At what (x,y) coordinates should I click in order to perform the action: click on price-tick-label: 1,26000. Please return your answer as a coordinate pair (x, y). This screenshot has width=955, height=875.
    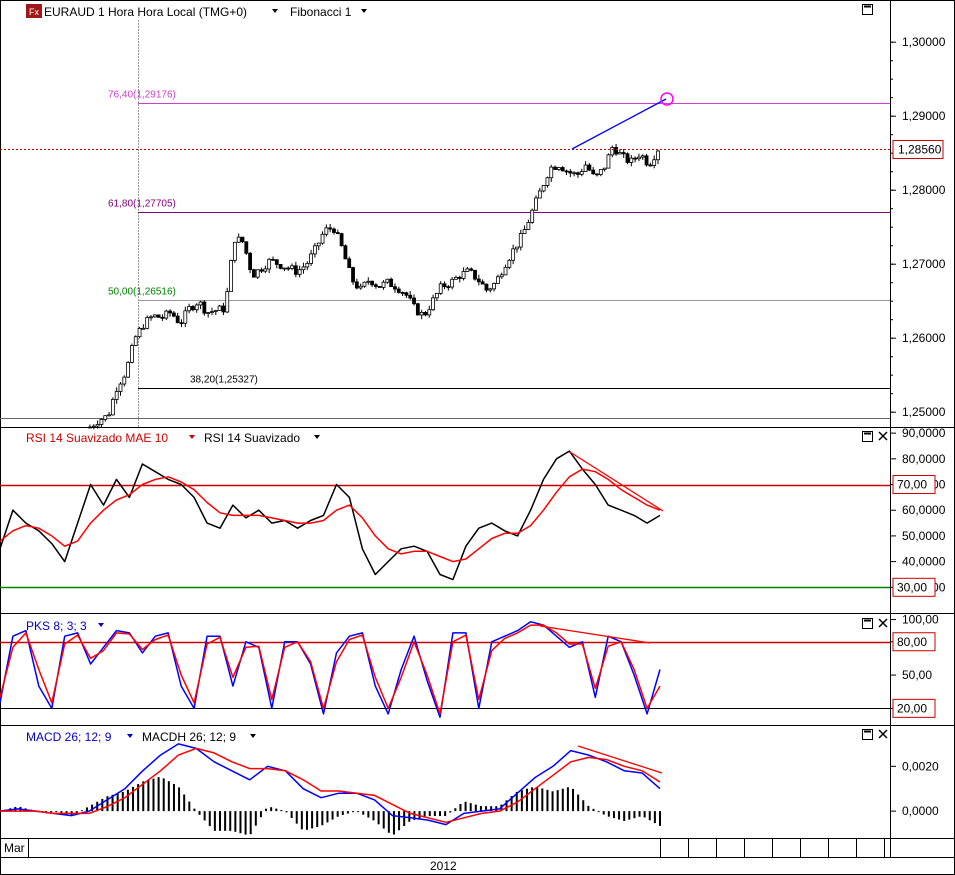
    Looking at the image, I should click on (924, 338).